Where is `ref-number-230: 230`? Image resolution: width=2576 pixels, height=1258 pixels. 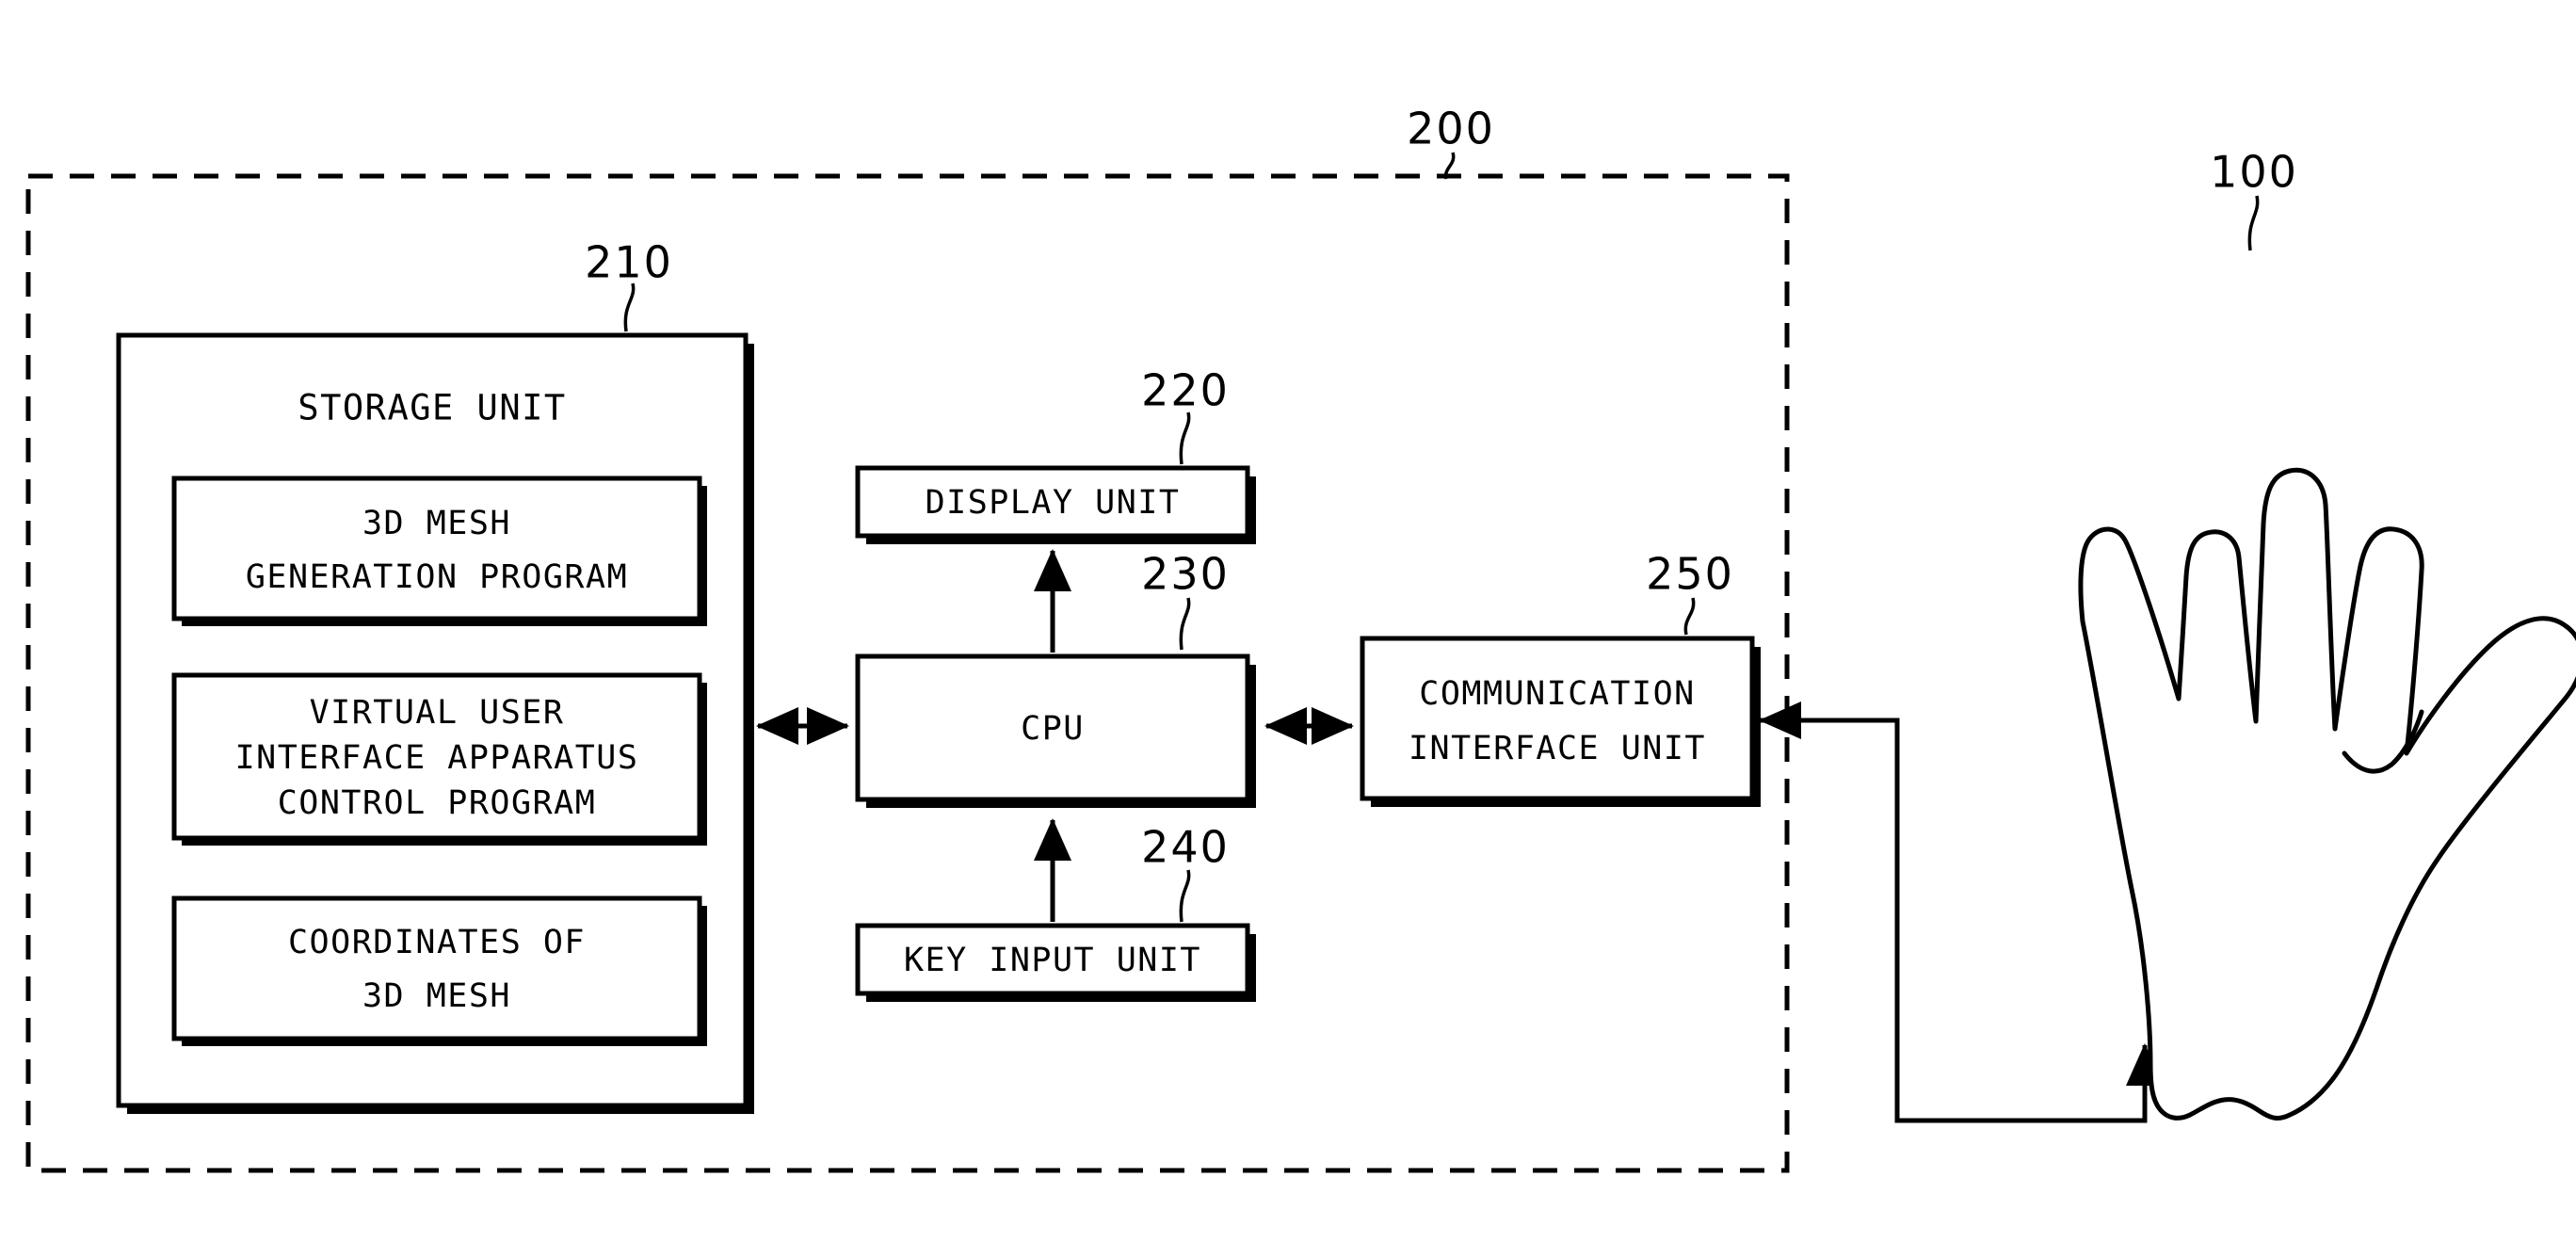
ref-number-230: 230 is located at coordinates (1185, 574).